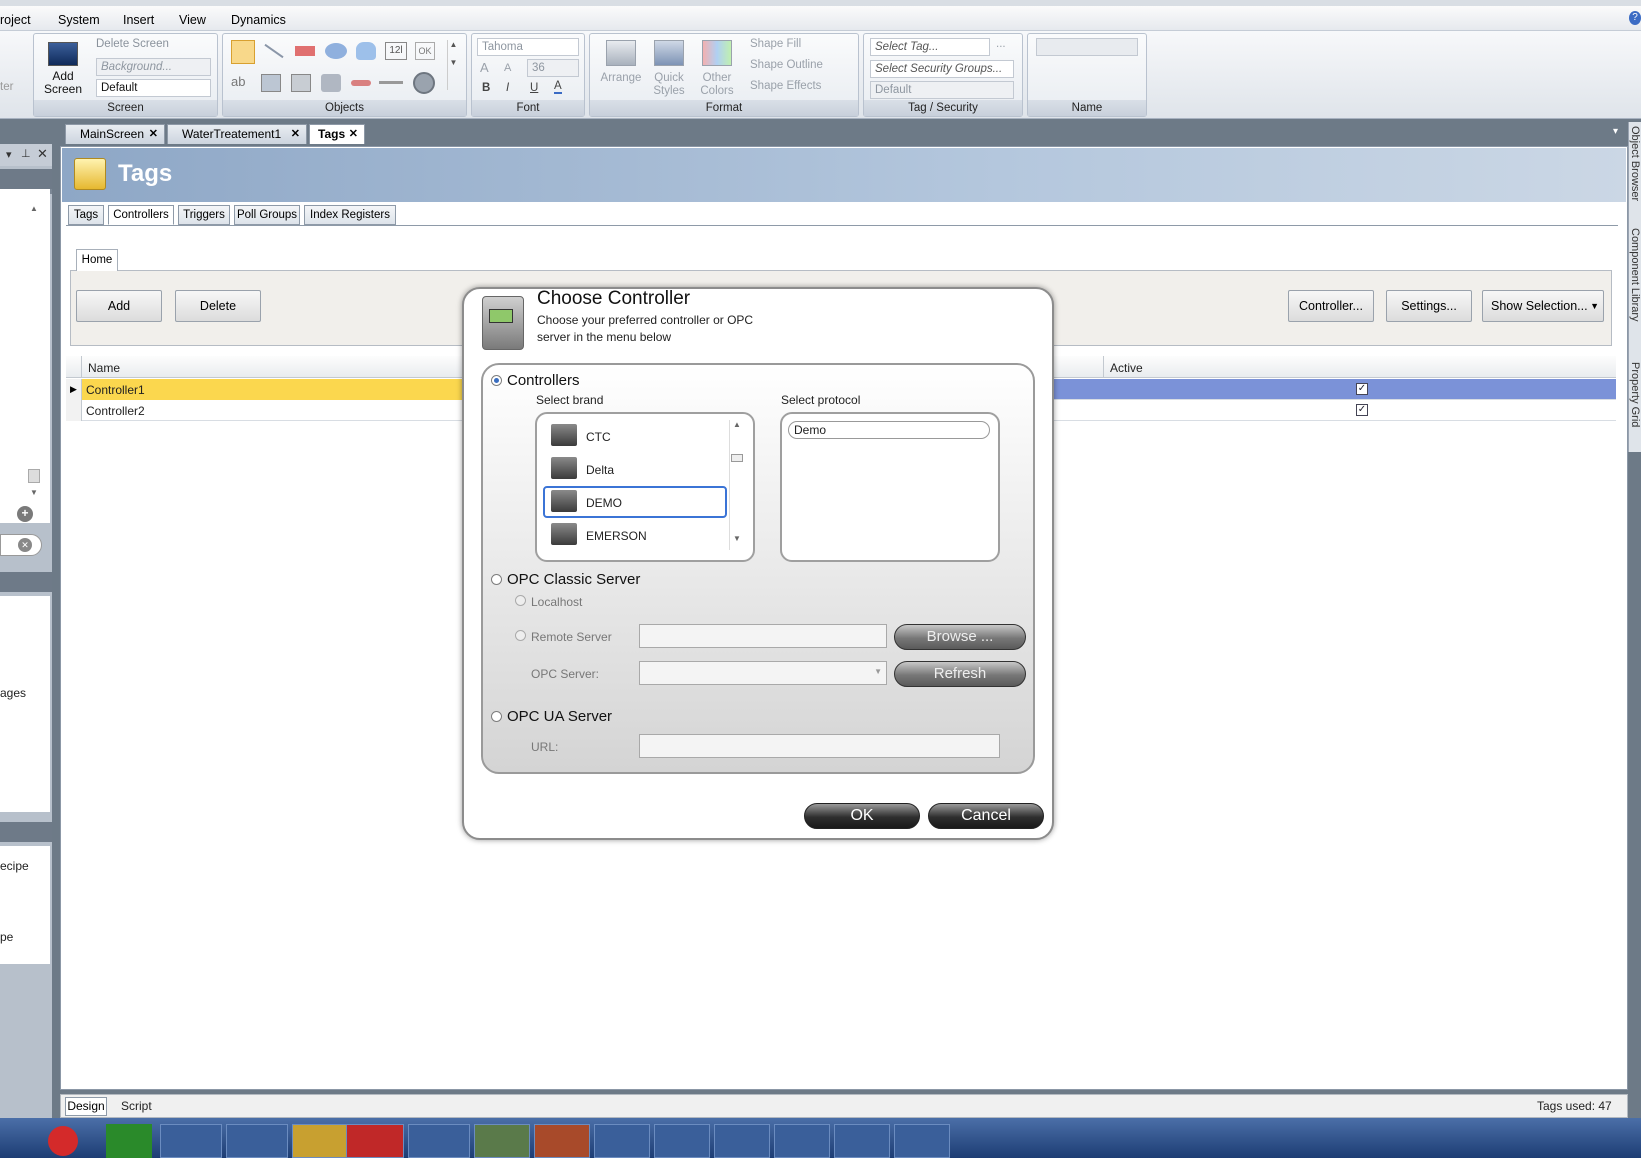  Describe the element at coordinates (301, 83) in the screenshot. I see `frame-icon` at that location.